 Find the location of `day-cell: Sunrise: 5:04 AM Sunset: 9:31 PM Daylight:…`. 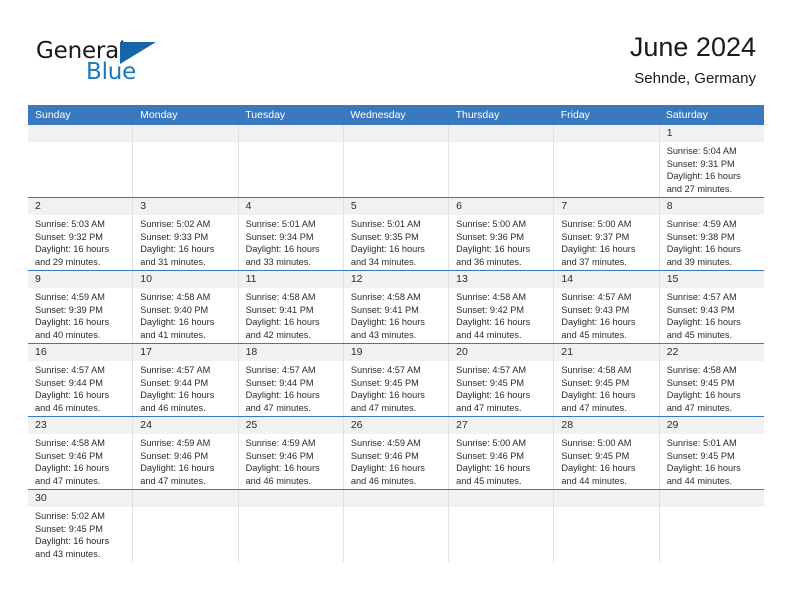

day-cell: Sunrise: 5:04 AM Sunset: 9:31 PM Daylight:… is located at coordinates (711, 169).